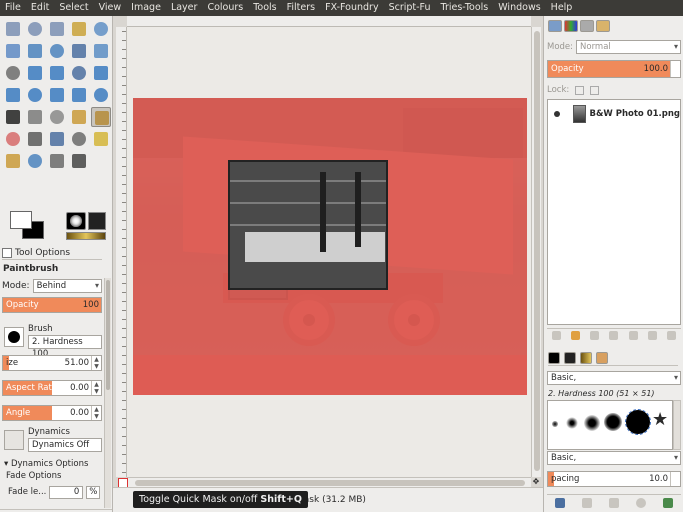 The image size is (683, 512). What do you see at coordinates (101, 117) in the screenshot?
I see `tool-button-paintbrush` at bounding box center [101, 117].